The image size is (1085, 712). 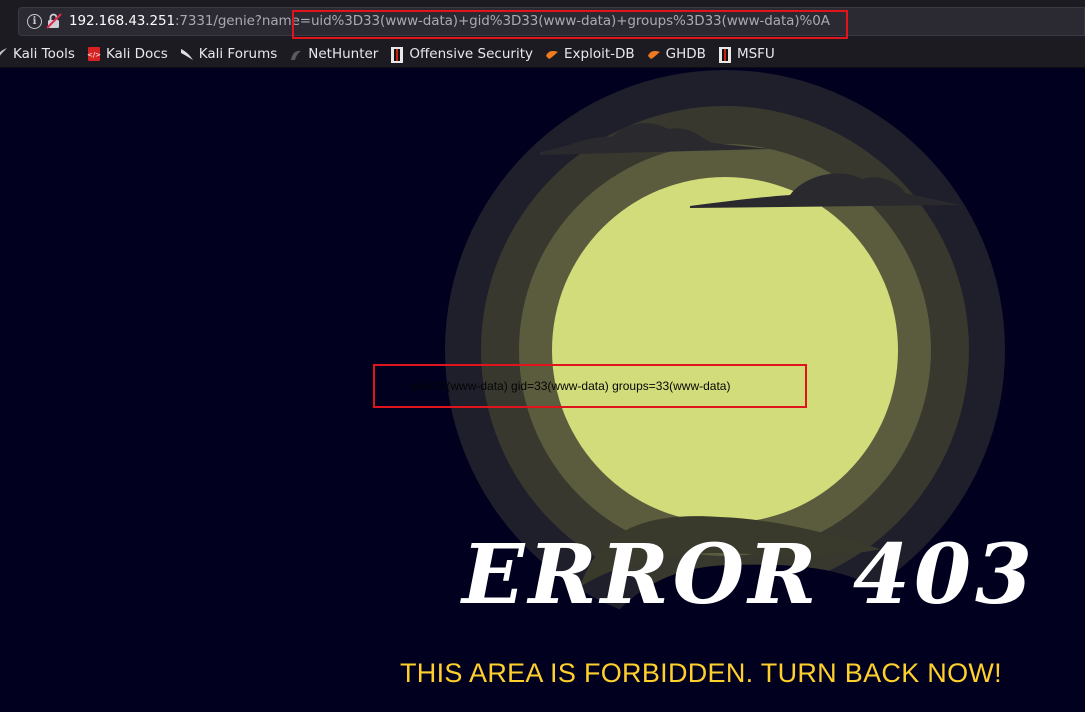 What do you see at coordinates (136, 53) in the screenshot?
I see `bookmark-label: Kali Docs` at bounding box center [136, 53].